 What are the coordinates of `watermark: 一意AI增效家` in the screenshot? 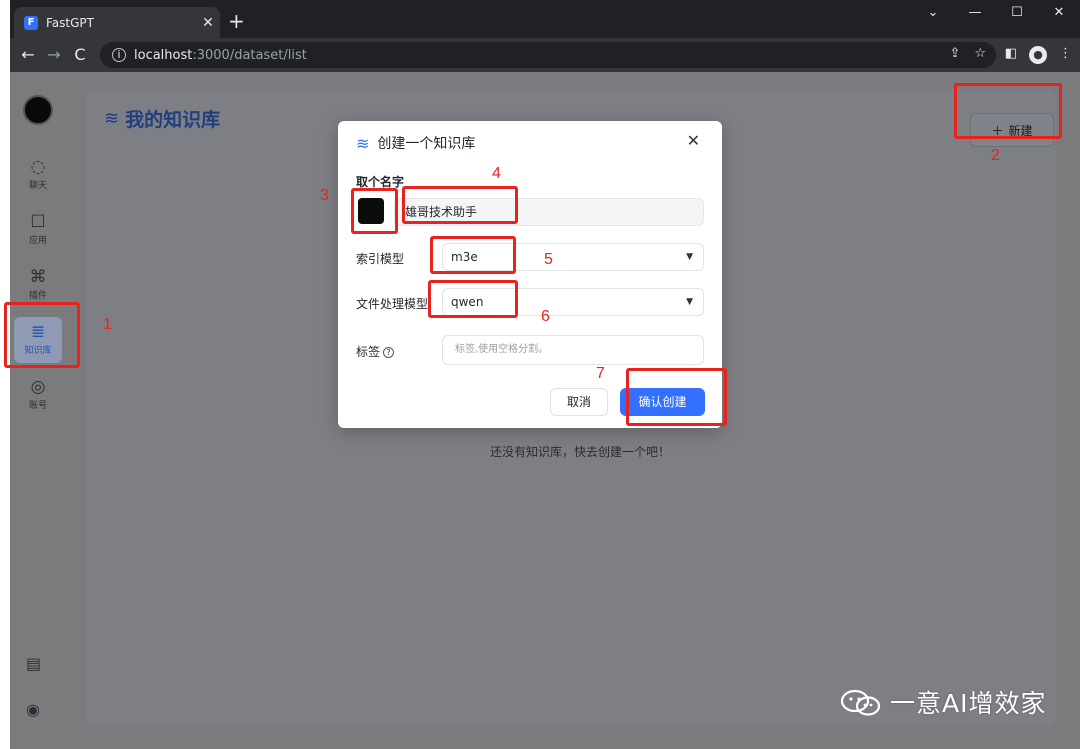 It's located at (943, 702).